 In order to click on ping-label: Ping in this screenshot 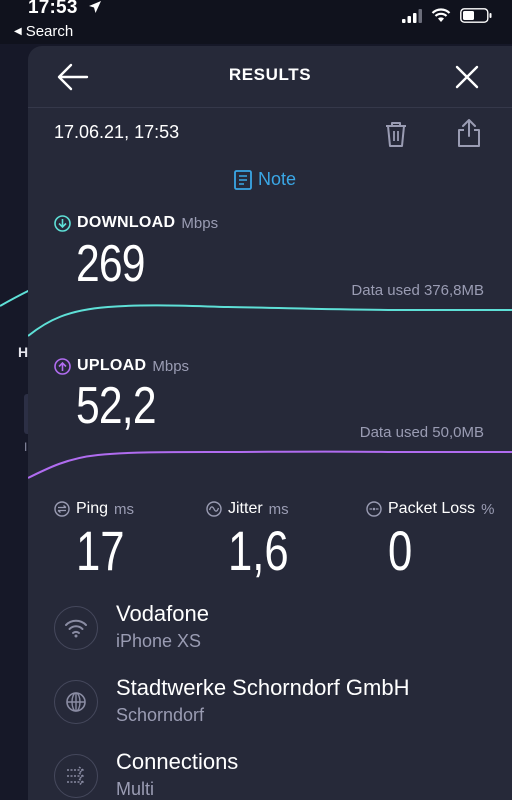, I will do `click(92, 508)`.